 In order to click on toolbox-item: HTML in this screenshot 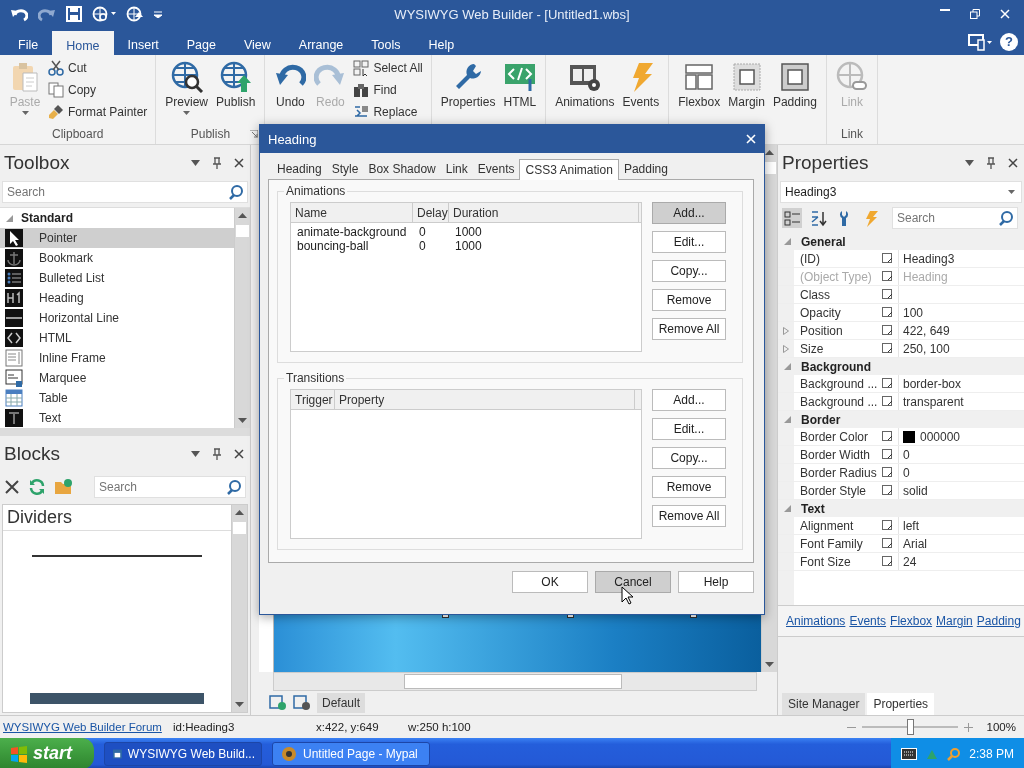, I will do `click(117, 338)`.